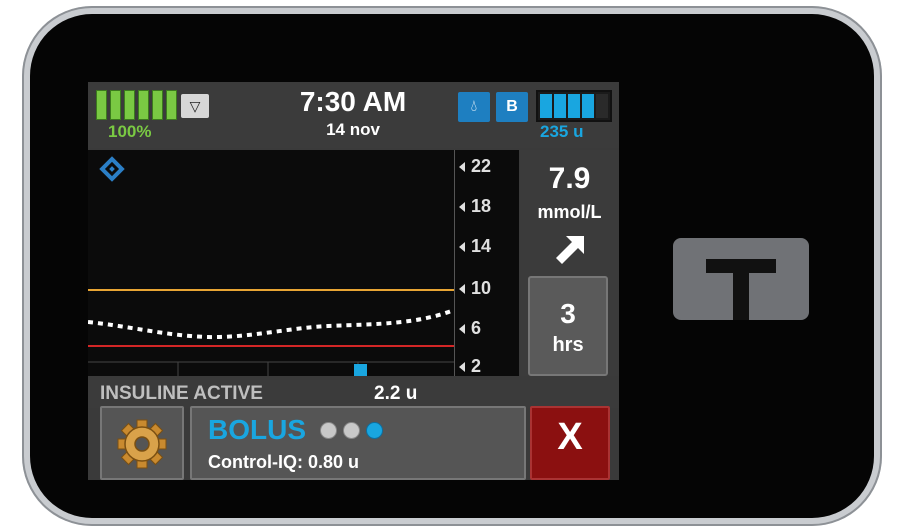  I want to click on y-tick: 6, so click(470, 328).